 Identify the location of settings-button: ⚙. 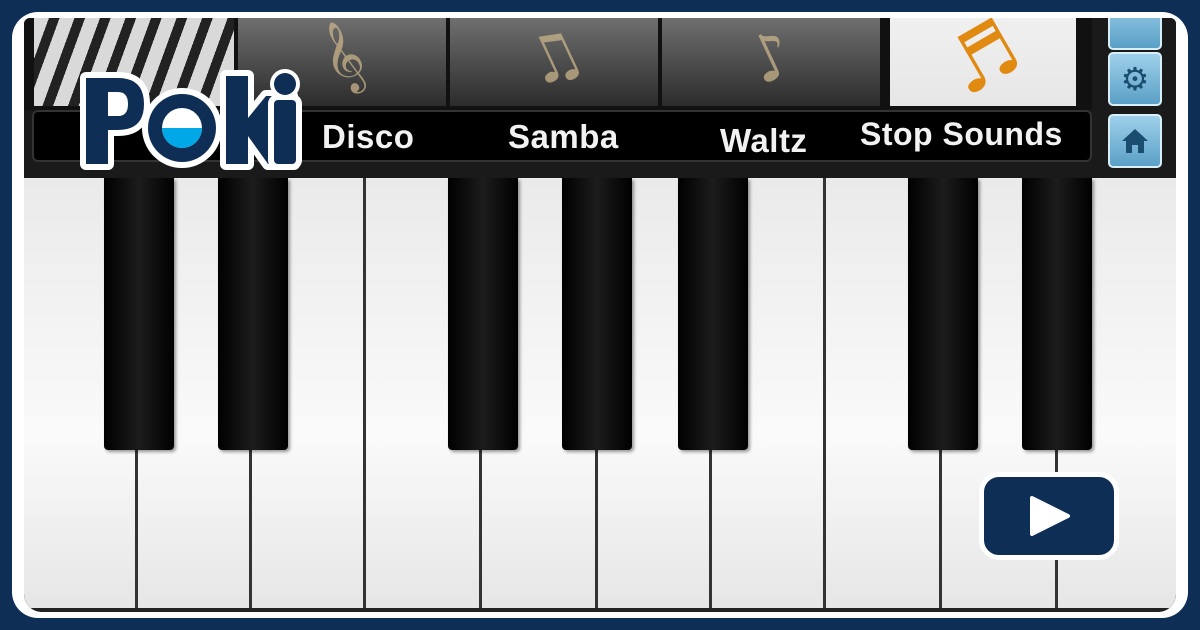
(1135, 79).